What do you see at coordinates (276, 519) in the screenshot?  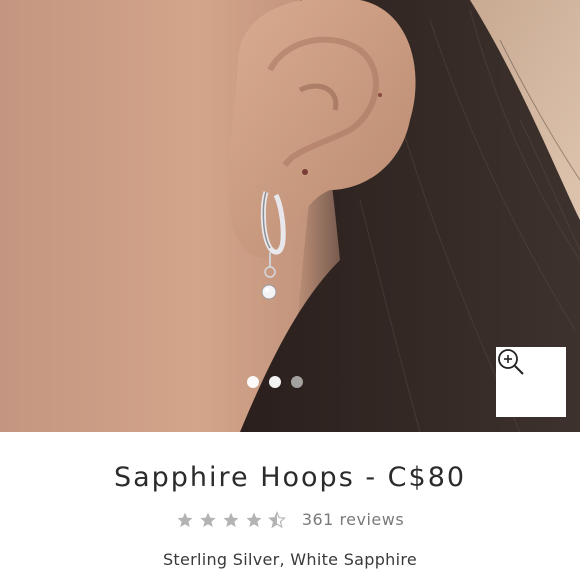 I see `half-star-icon` at bounding box center [276, 519].